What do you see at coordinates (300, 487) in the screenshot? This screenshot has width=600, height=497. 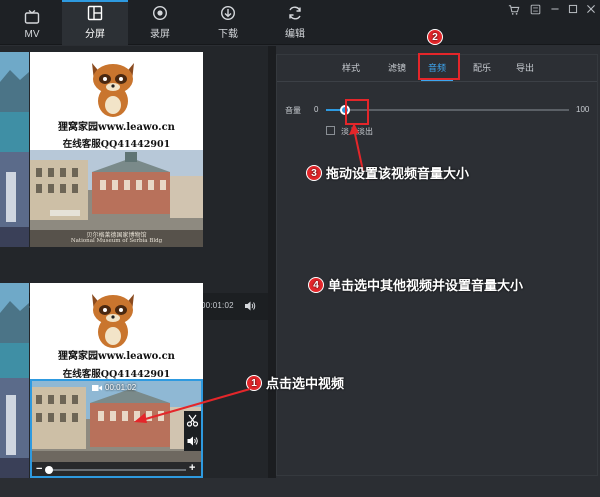 I see `bottom-bar` at bounding box center [300, 487].